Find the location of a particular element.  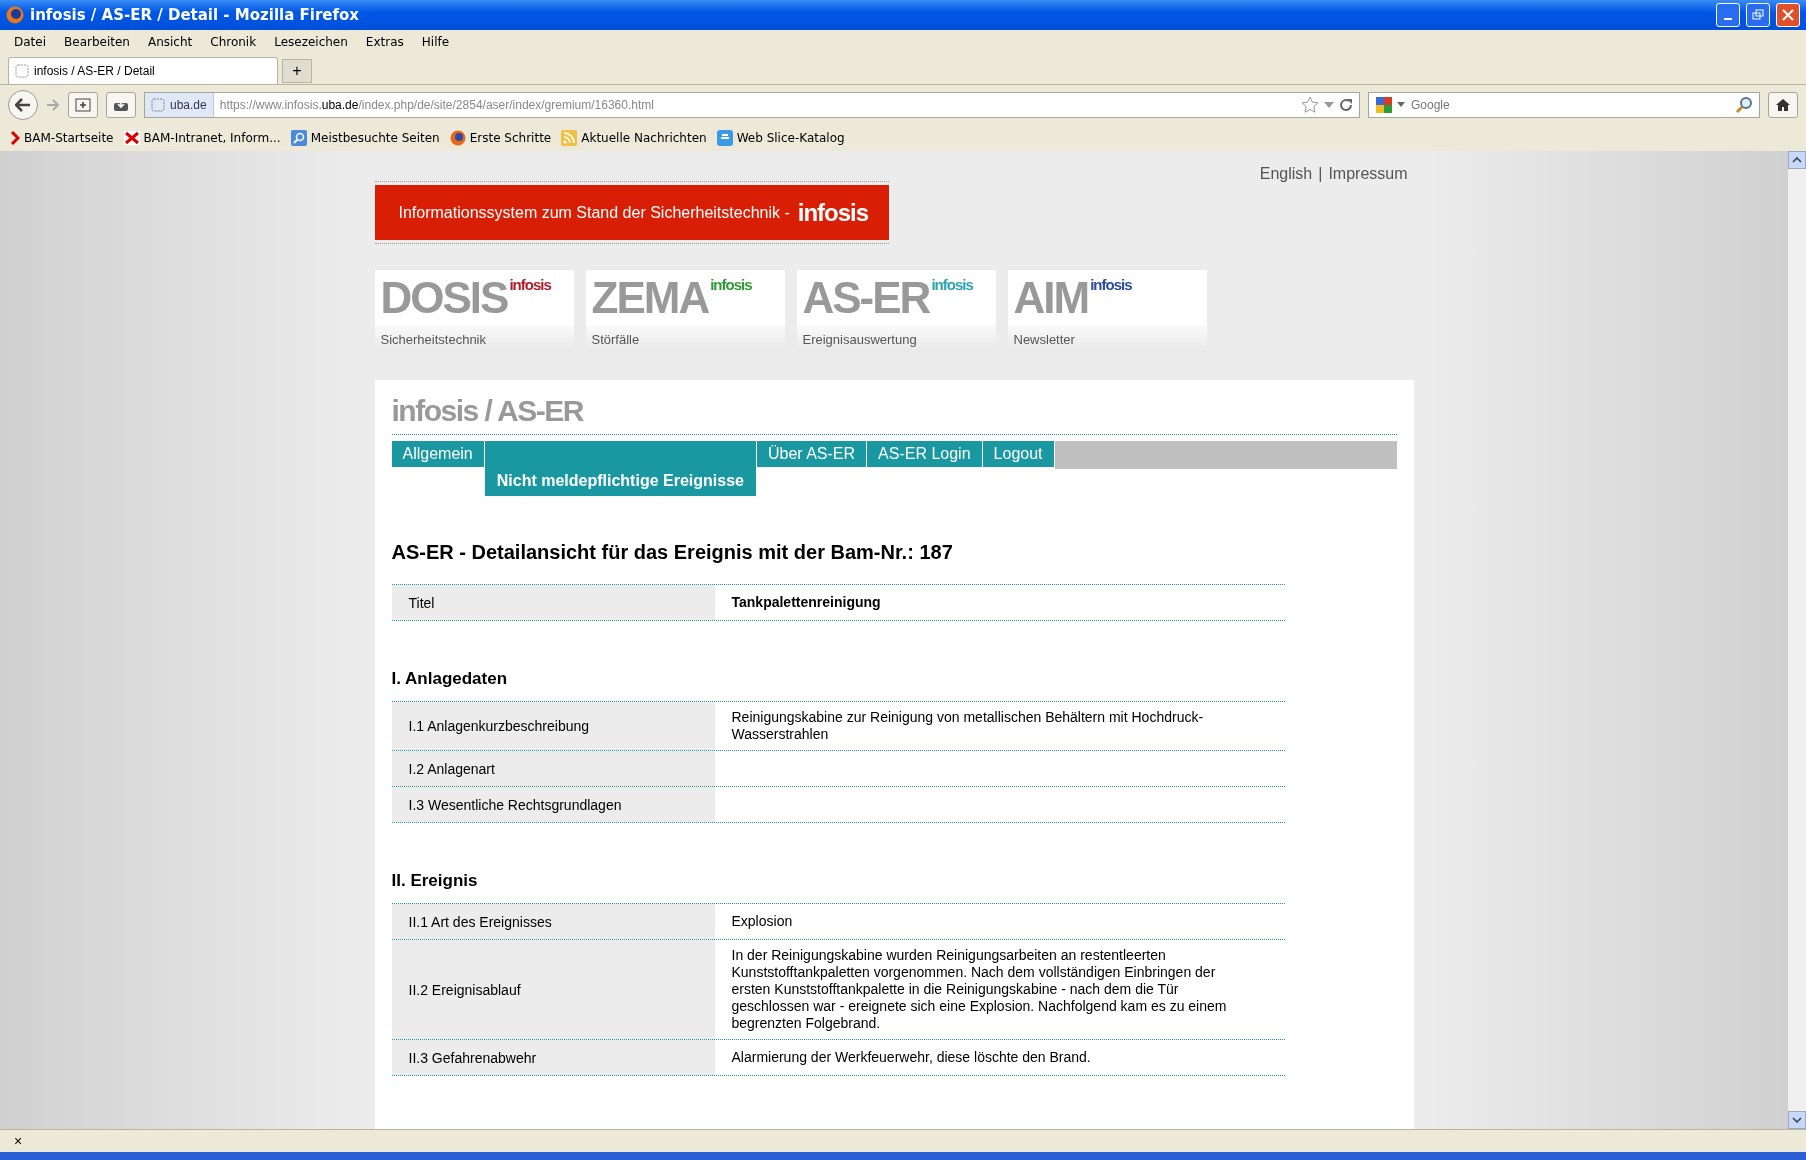

field-value: Reinigungskabine zur Reinigung von metallischen Behältern mit Hochdruck-Wasserstrahlen is located at coordinates (967, 726).